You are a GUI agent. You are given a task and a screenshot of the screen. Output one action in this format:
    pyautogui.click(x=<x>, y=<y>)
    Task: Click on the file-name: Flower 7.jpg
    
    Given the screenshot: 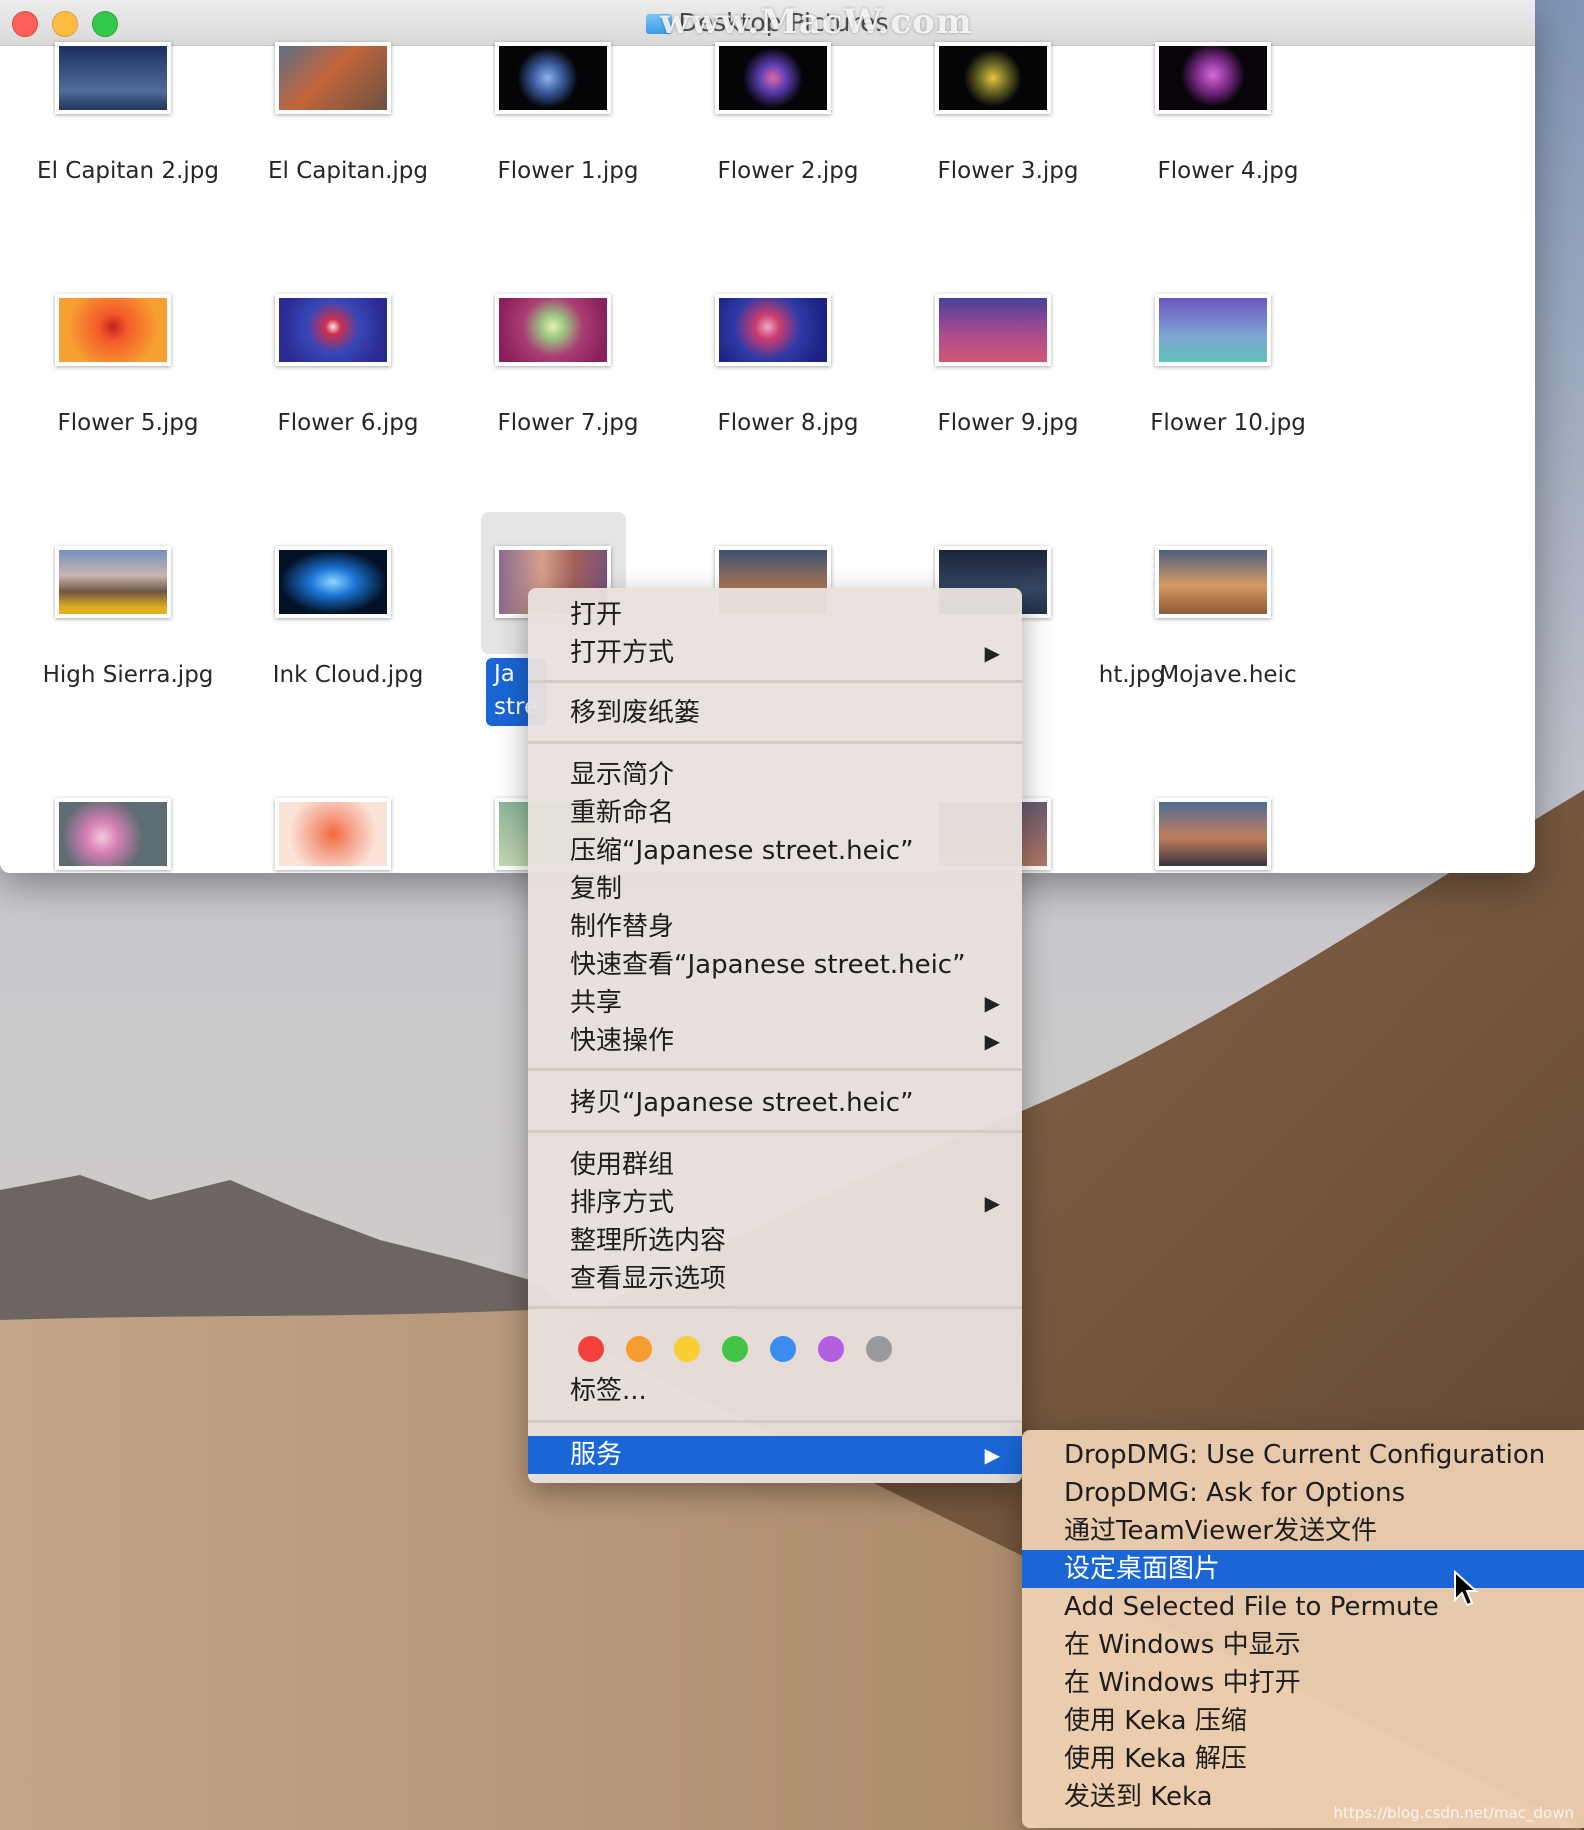 What is the action you would take?
    pyautogui.click(x=568, y=423)
    